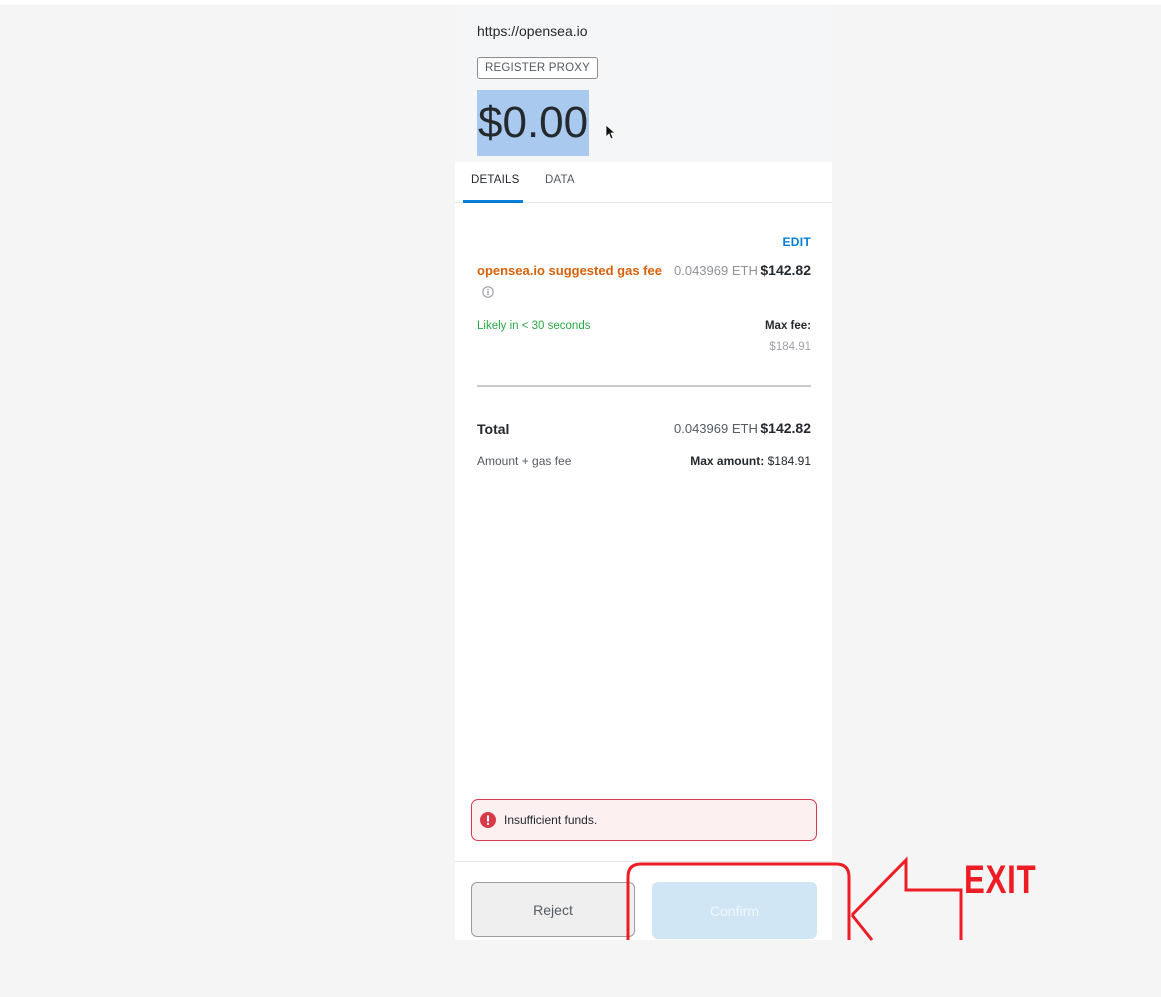 Image resolution: width=1161 pixels, height=997 pixels. I want to click on details-divider, so click(644, 386).